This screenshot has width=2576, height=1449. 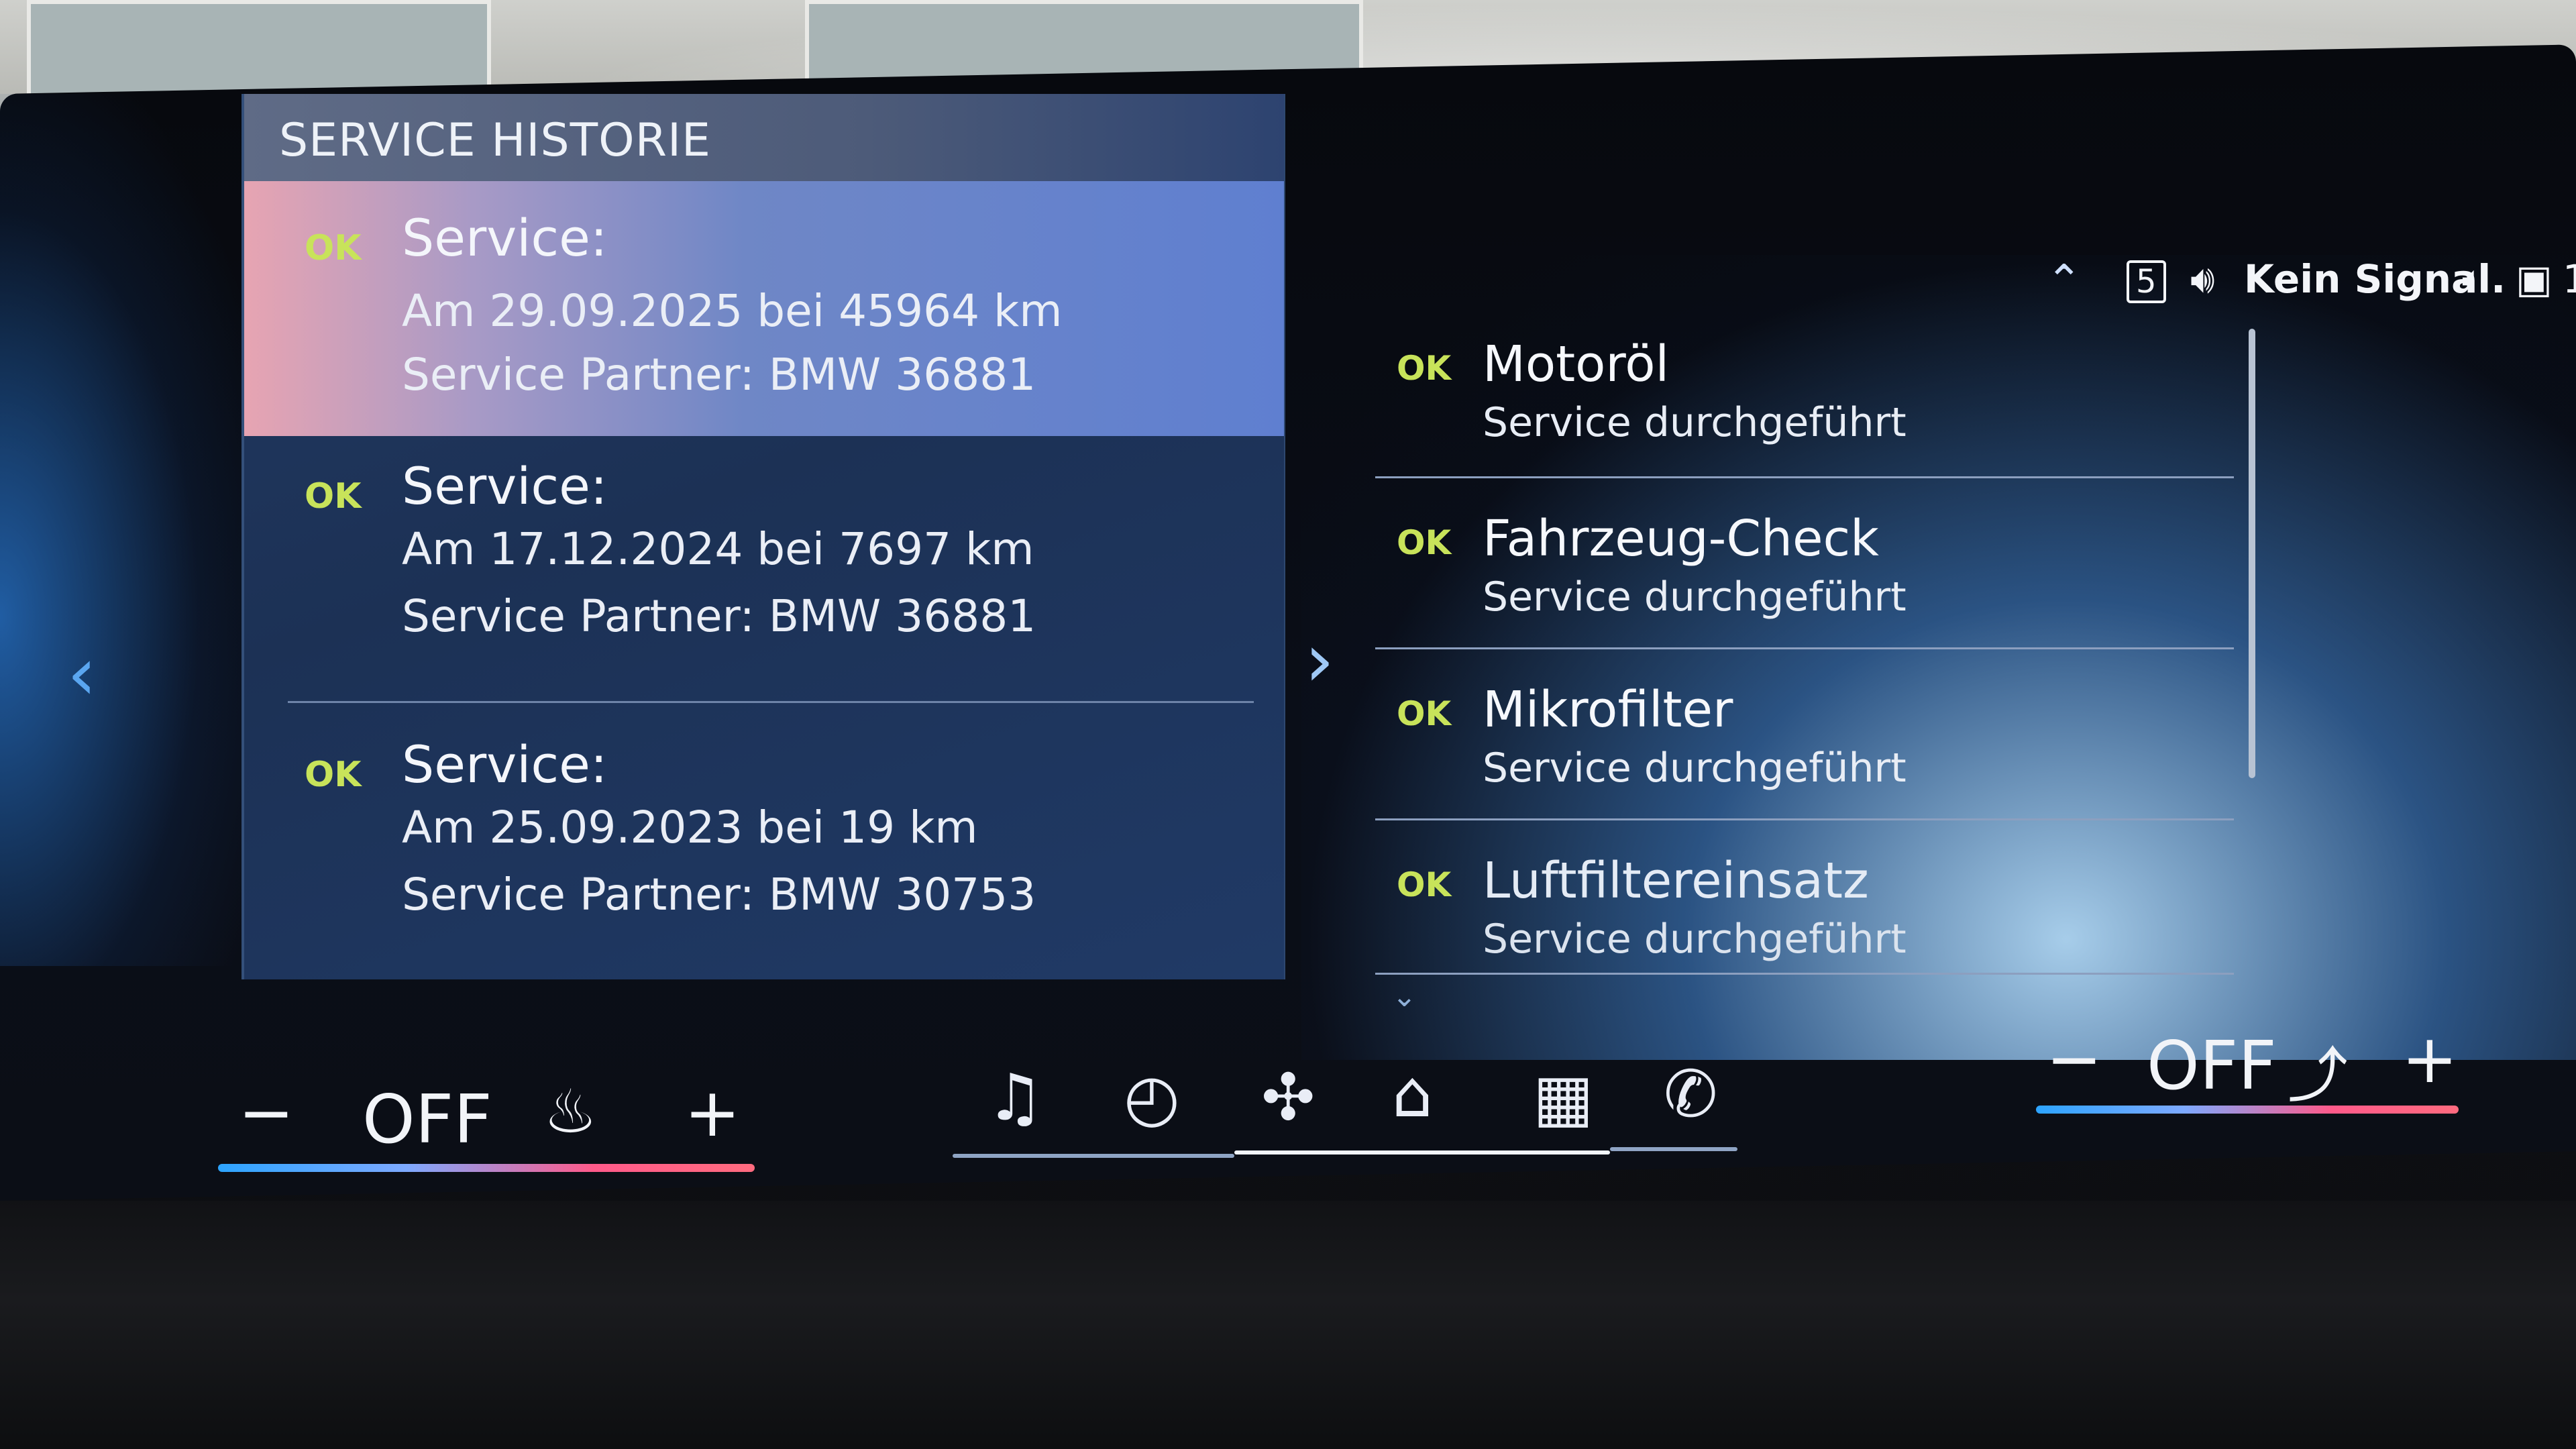 I want to click on detail-item-fahrzeug-check: OK Fahrzeug-Check Service durchgeführt, so click(x=1791, y=580).